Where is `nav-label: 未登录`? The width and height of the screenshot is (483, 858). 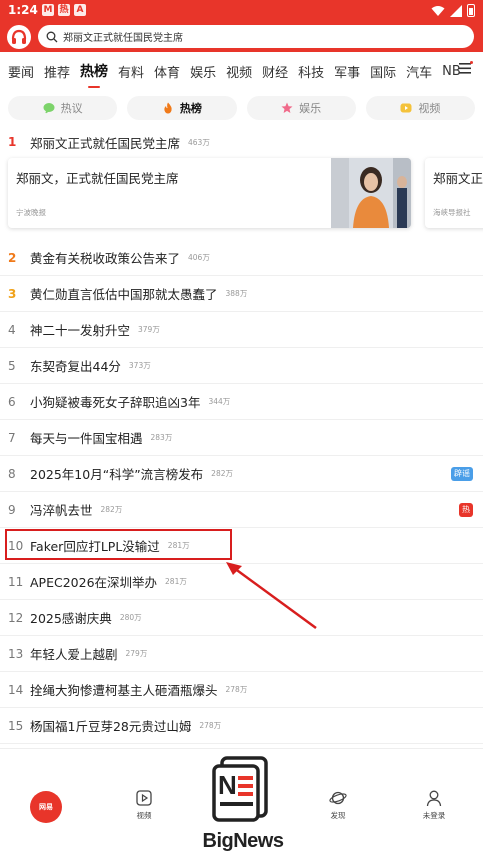
nav-label: 未登录 is located at coordinates (434, 815).